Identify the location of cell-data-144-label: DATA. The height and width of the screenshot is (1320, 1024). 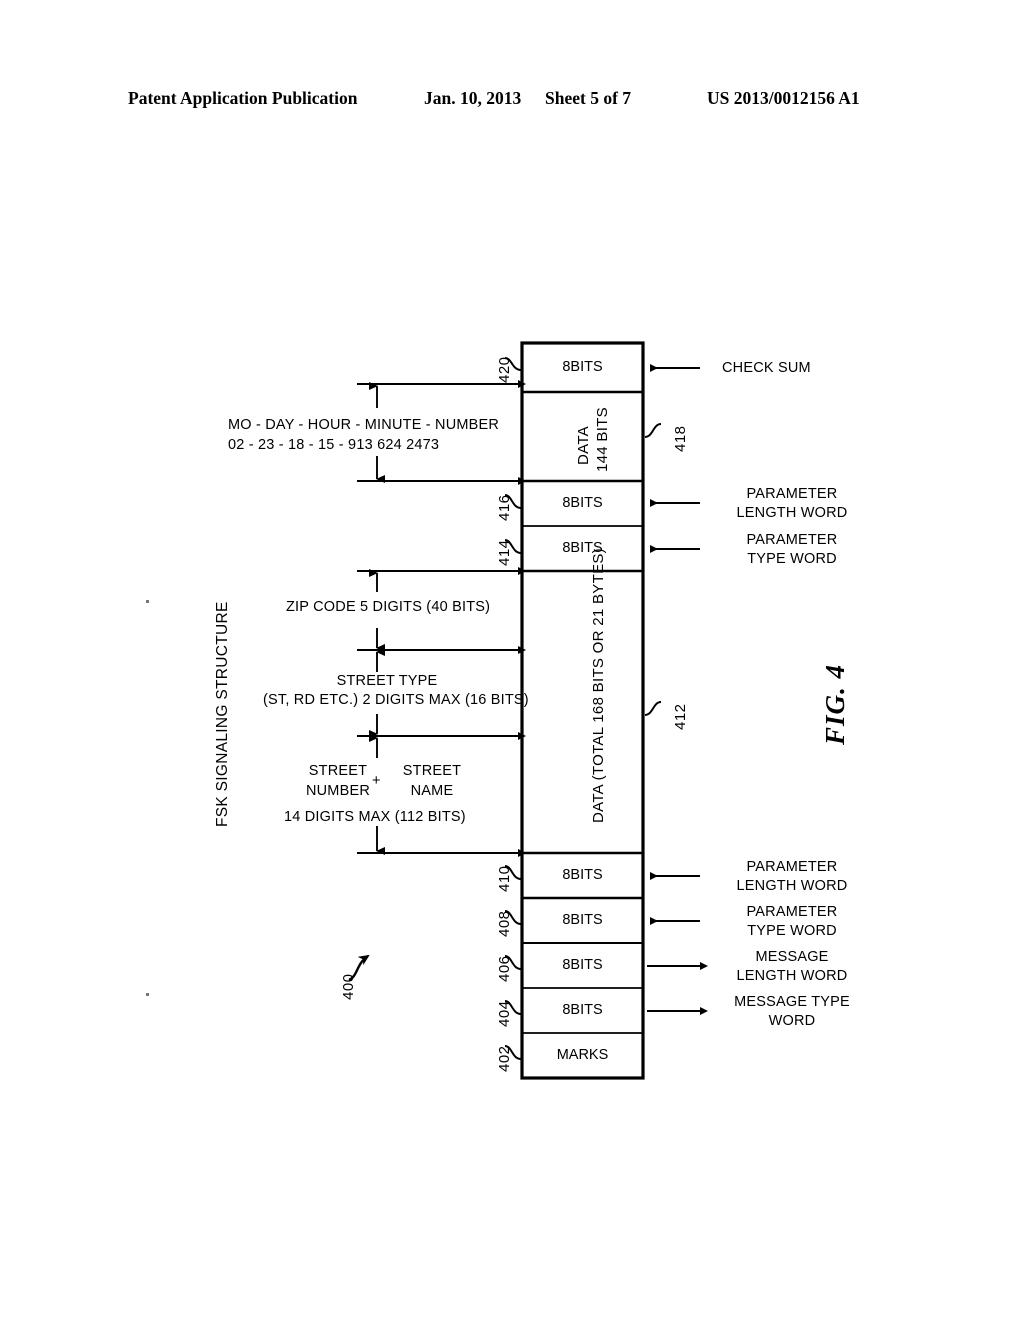
(583, 445).